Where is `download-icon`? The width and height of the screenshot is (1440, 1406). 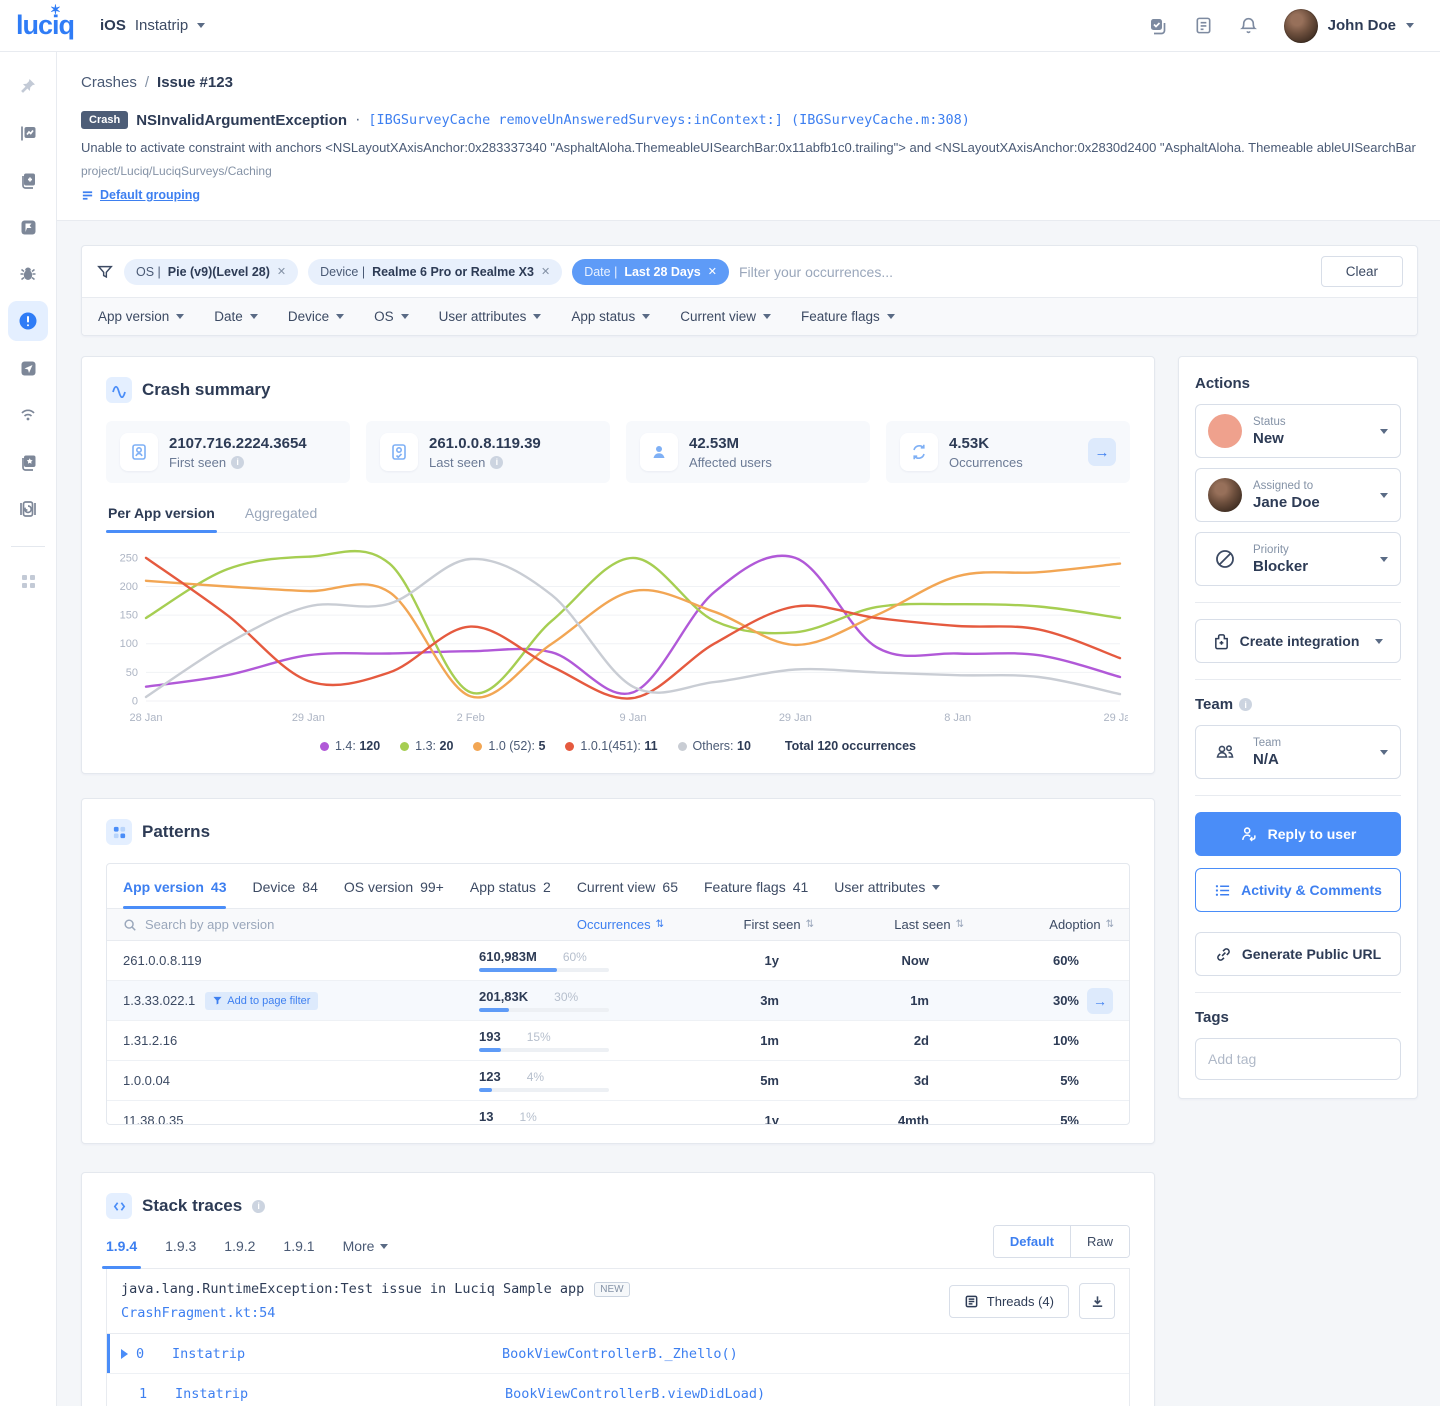 download-icon is located at coordinates (1097, 1301).